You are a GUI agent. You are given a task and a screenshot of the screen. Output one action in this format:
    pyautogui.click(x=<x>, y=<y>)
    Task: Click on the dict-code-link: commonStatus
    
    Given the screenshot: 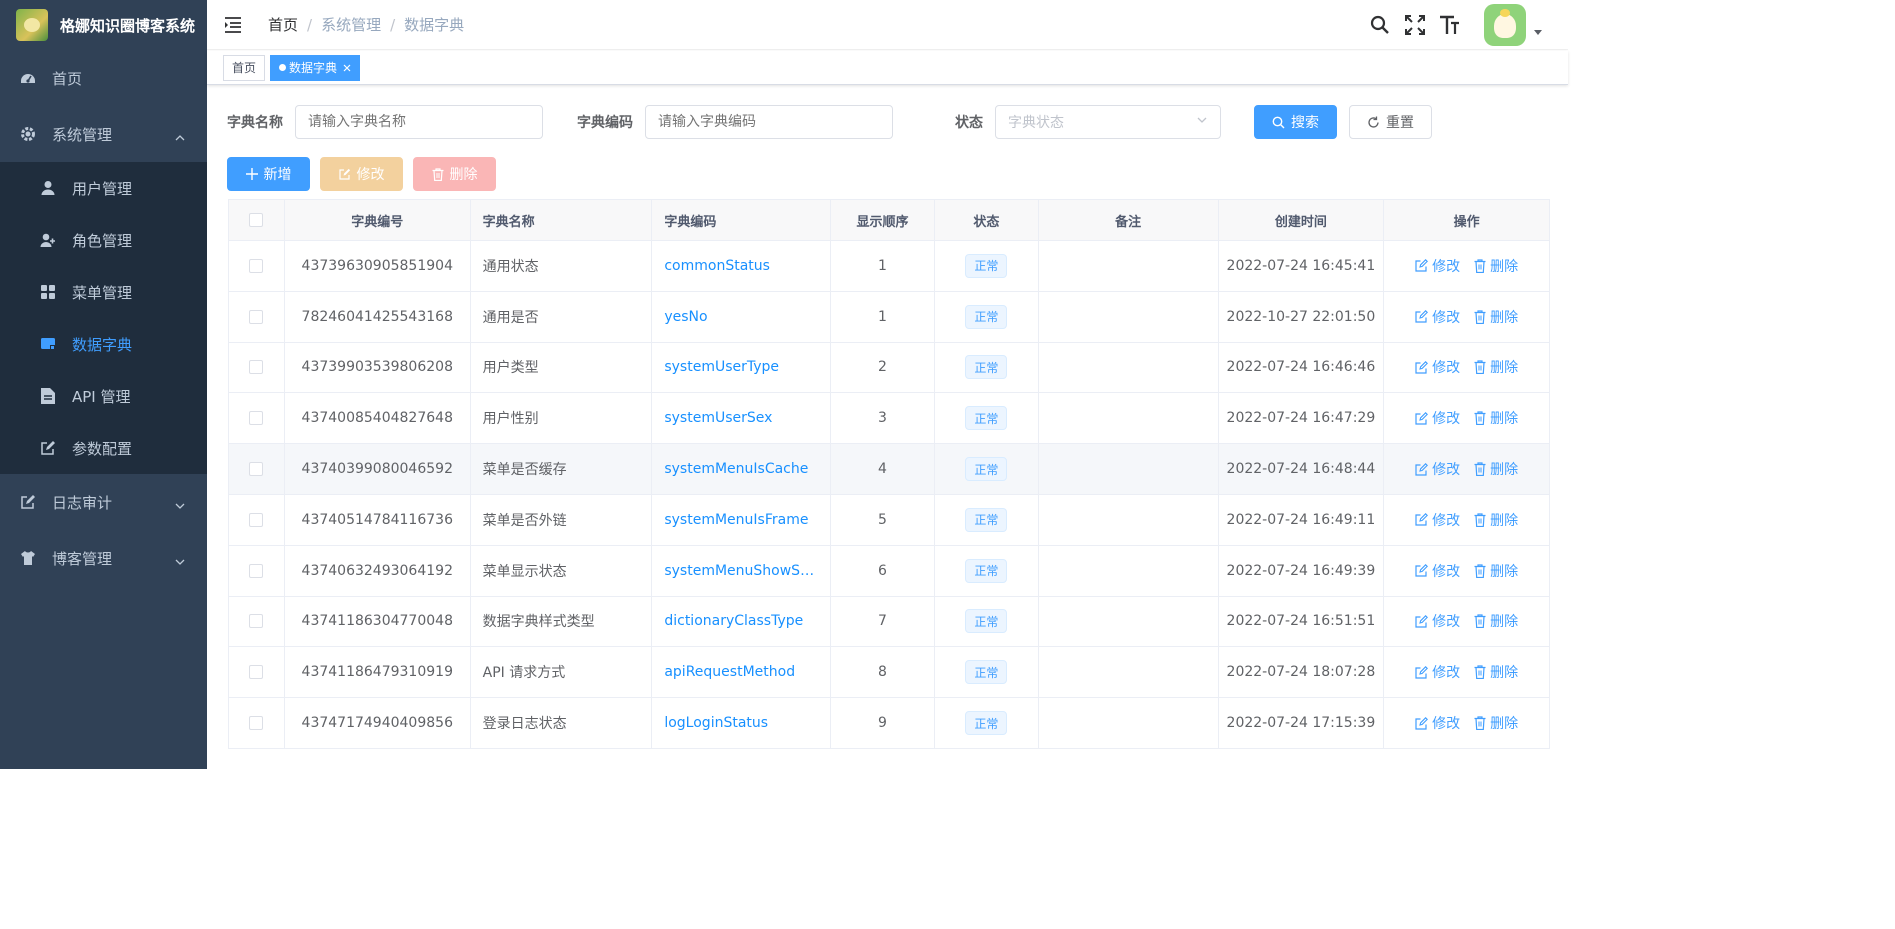 What is the action you would take?
    pyautogui.click(x=717, y=266)
    